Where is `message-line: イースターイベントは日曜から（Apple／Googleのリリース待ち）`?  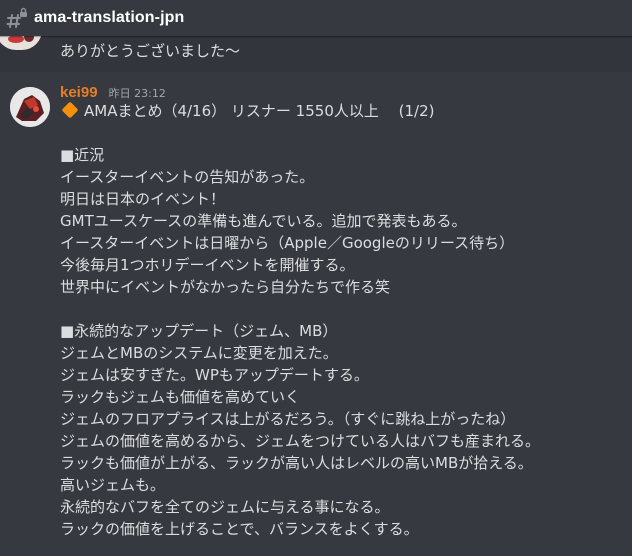
message-line: イースターイベントは日曜から（Apple／Googleのリリース待ち） is located at coordinates (287, 243).